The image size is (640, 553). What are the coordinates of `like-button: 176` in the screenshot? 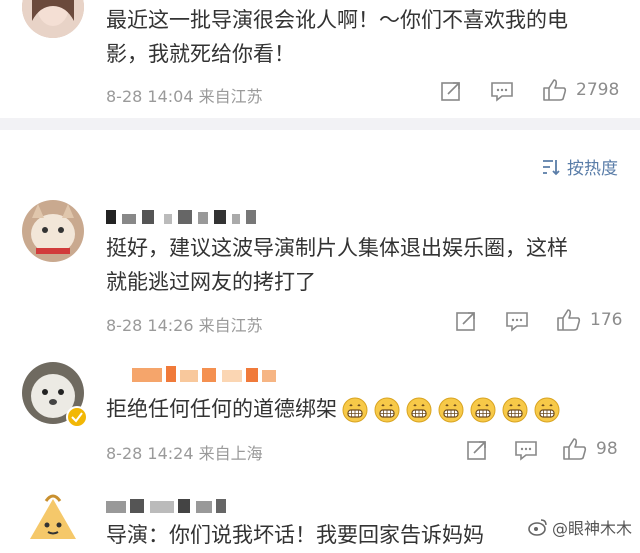 It's located at (589, 320).